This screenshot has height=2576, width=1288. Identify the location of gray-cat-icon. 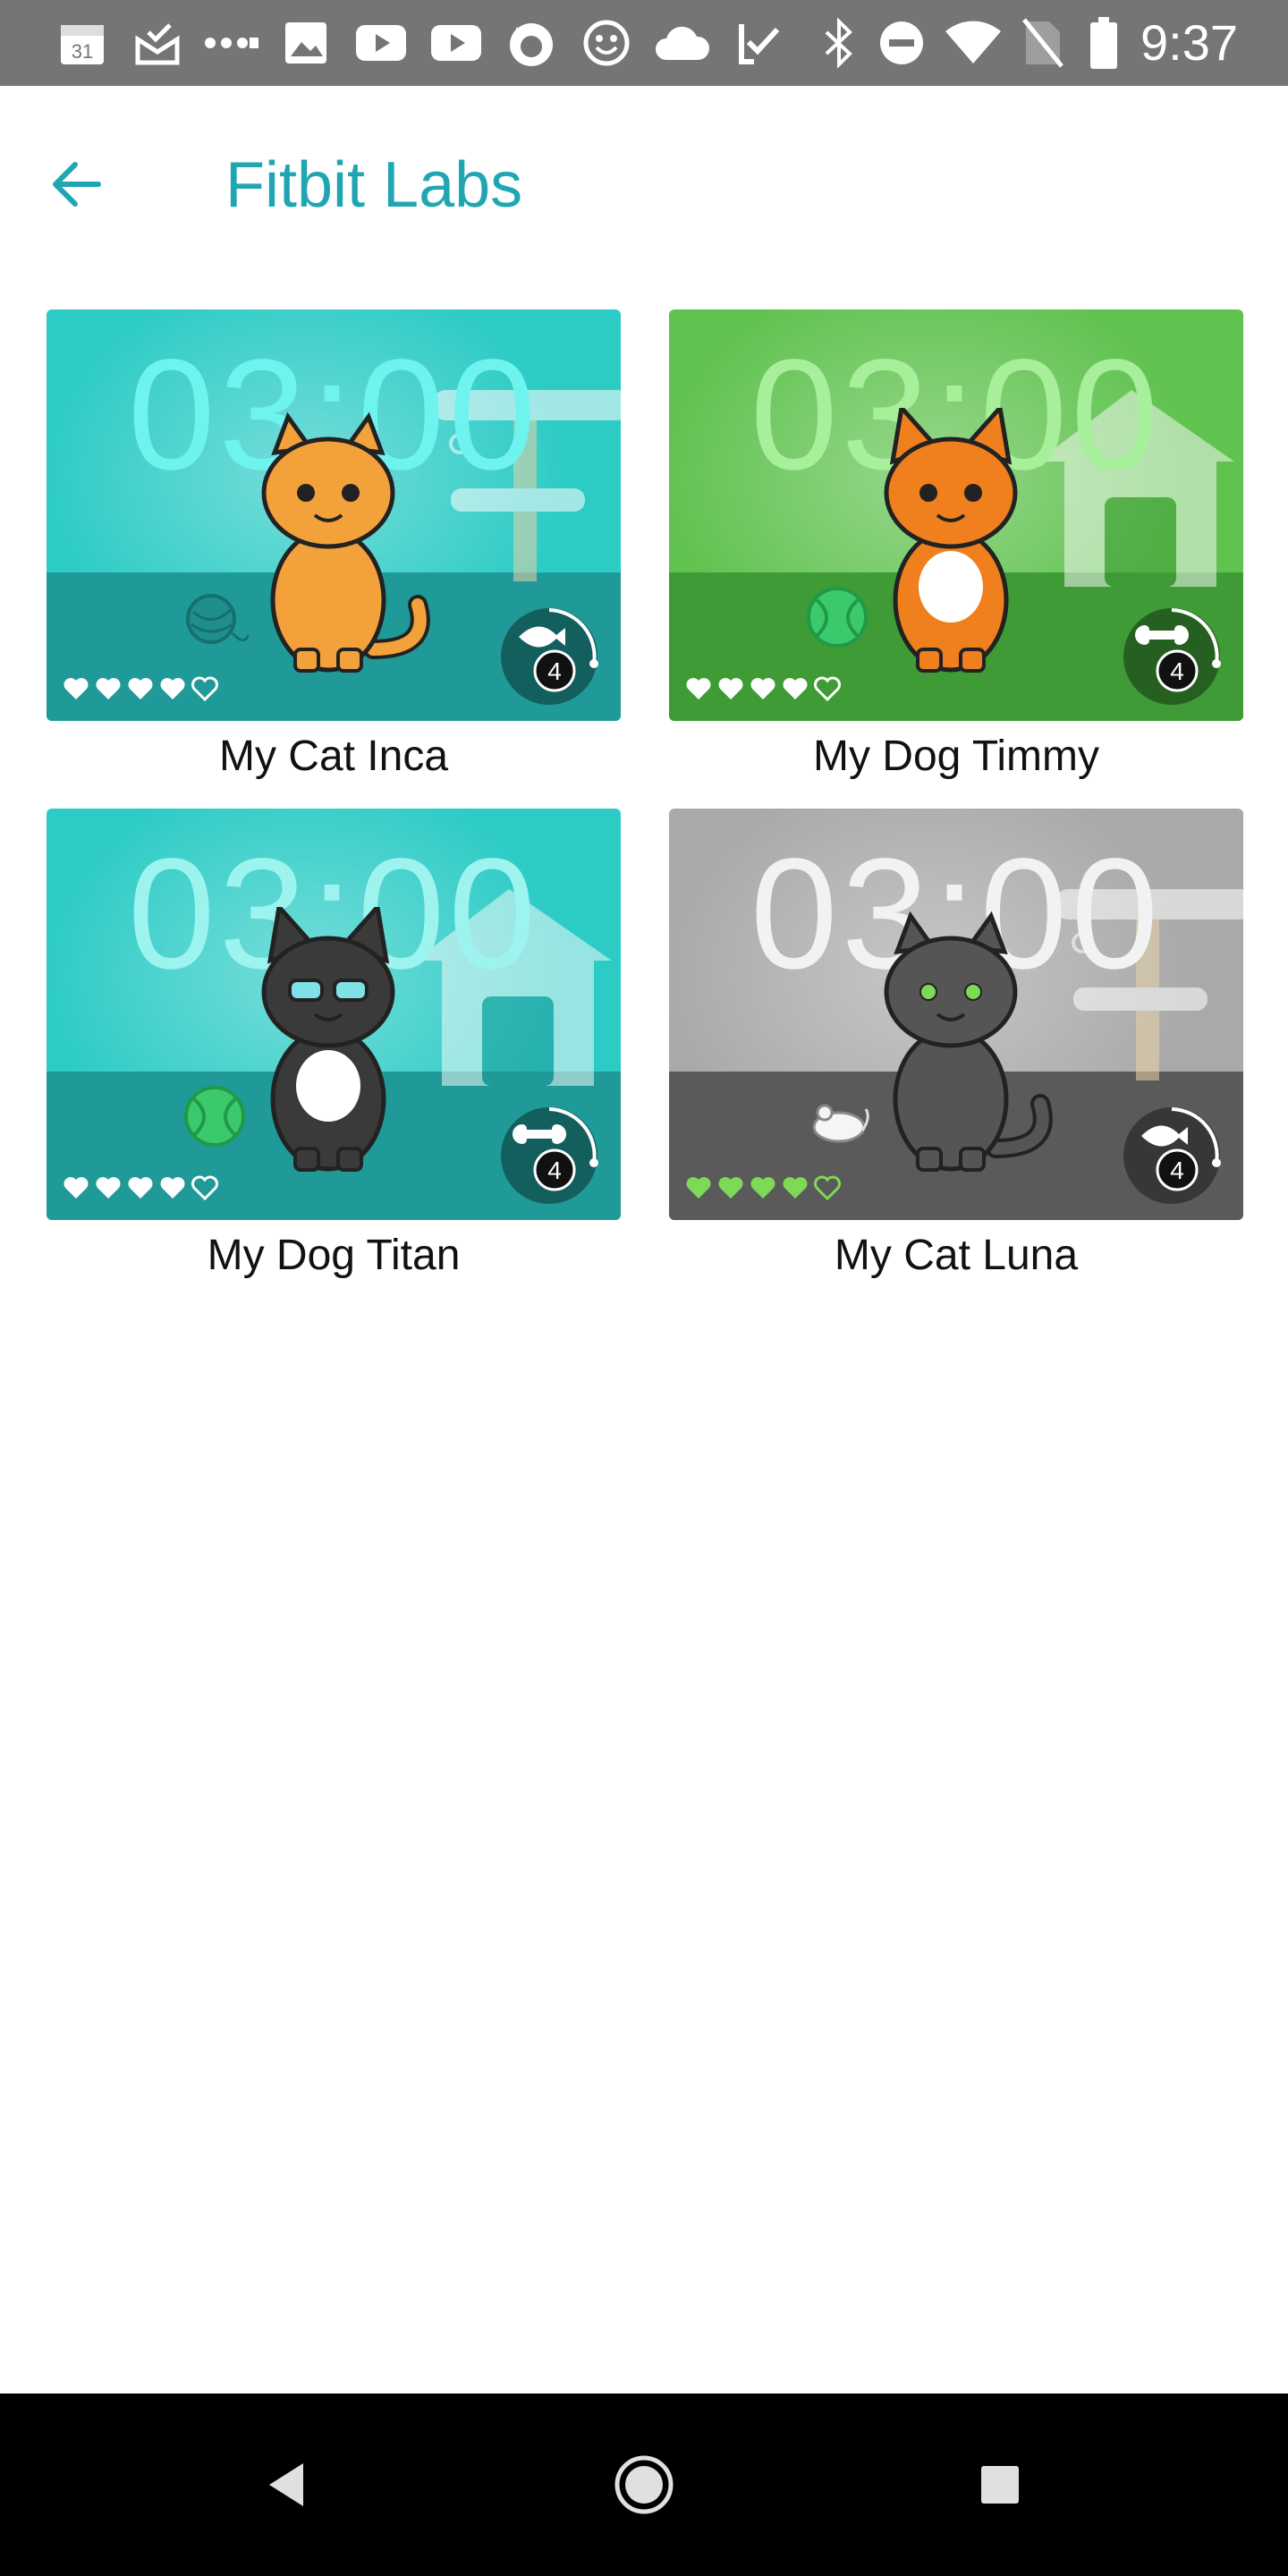
(951, 1041).